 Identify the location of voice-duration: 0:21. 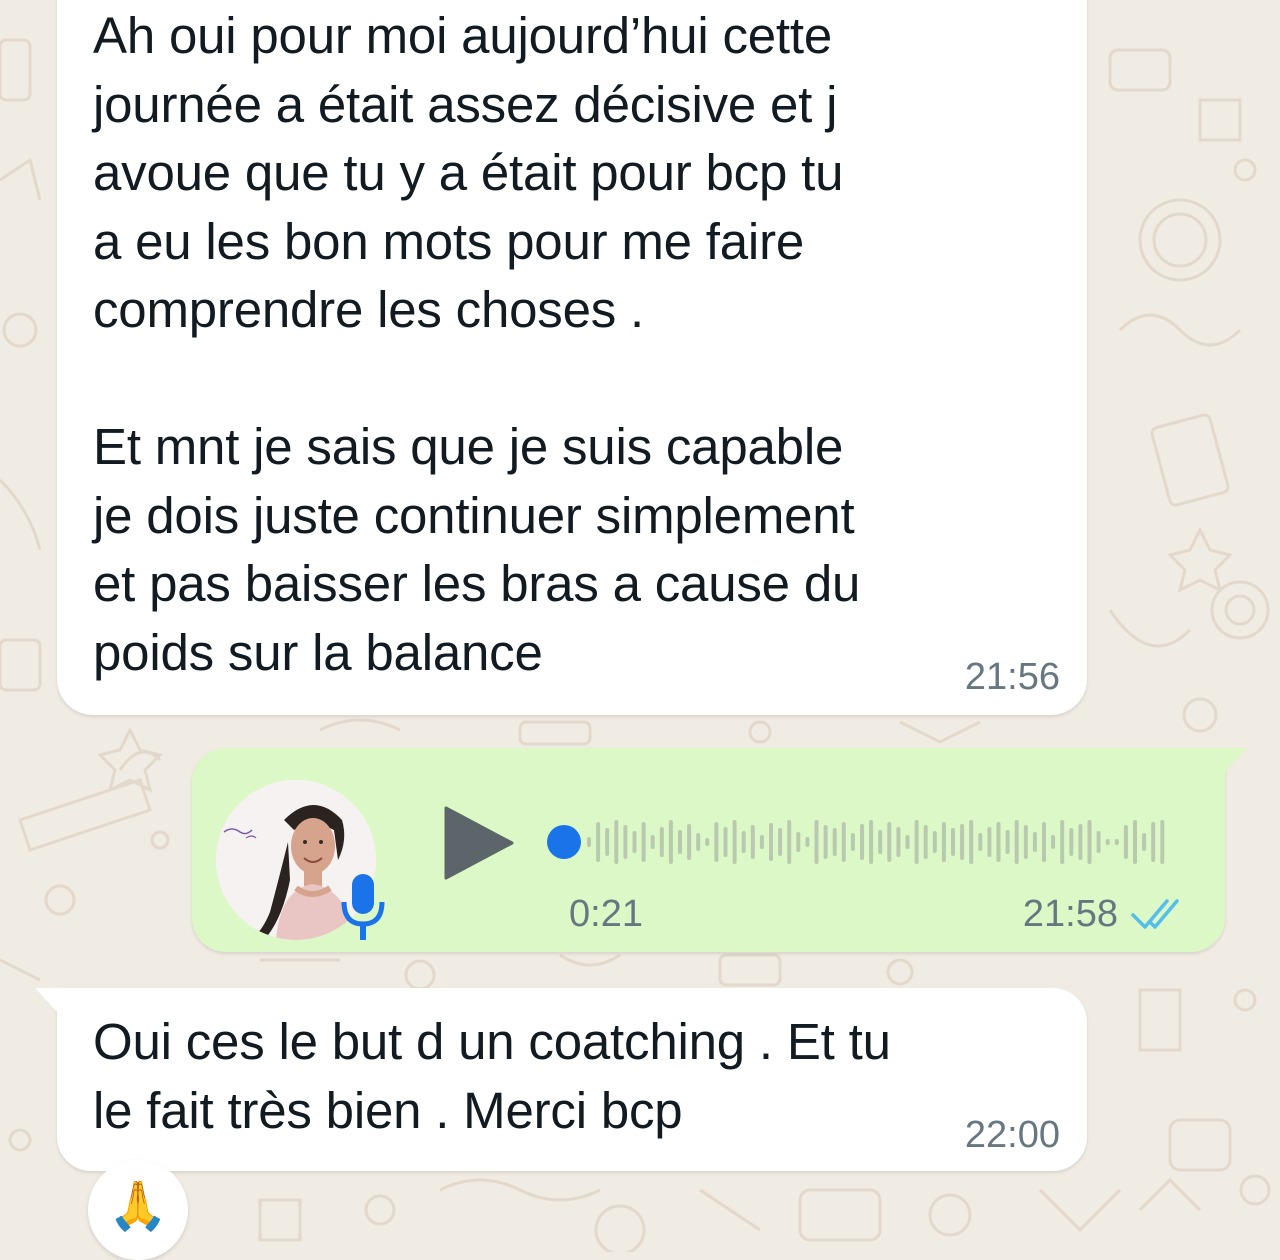
(606, 914).